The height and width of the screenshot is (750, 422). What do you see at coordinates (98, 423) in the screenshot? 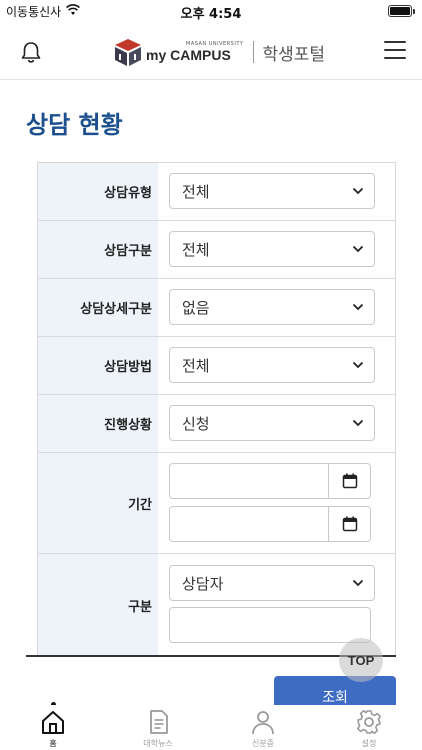
I see `status-label: 진행상황` at bounding box center [98, 423].